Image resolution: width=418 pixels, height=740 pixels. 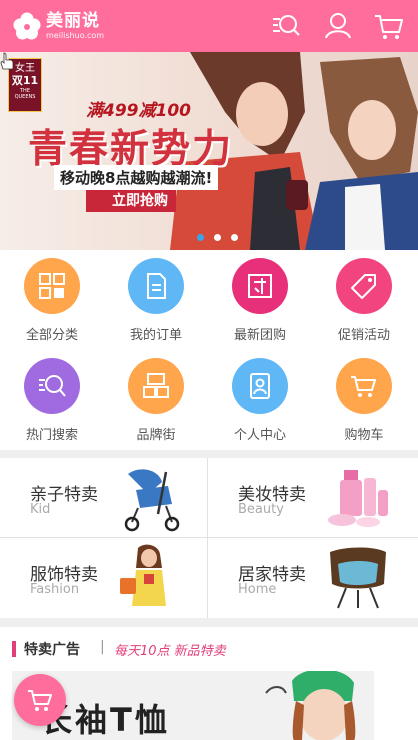 I want to click on top-header: 美丽说 meilishuo.com, so click(x=209, y=26).